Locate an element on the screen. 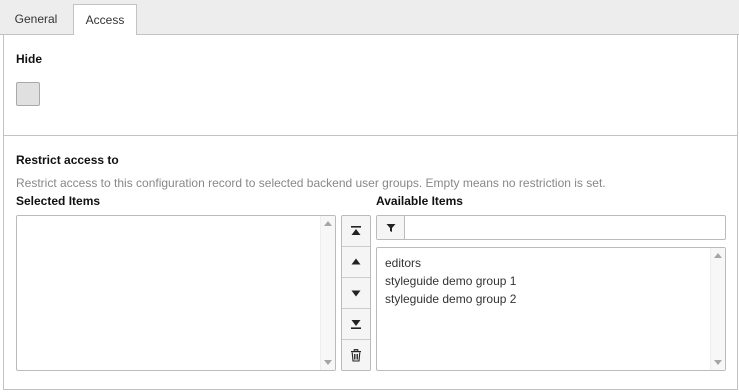 The height and width of the screenshot is (392, 739). section-divider is located at coordinates (370, 135).